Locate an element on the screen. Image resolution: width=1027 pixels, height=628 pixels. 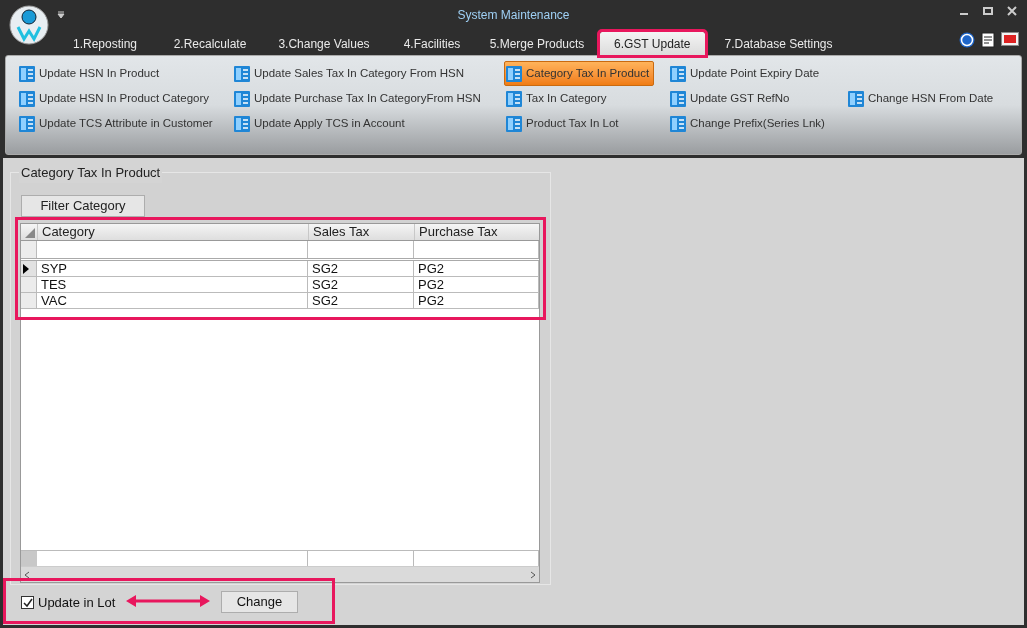
column-header: Sales Tax is located at coordinates (361, 232).